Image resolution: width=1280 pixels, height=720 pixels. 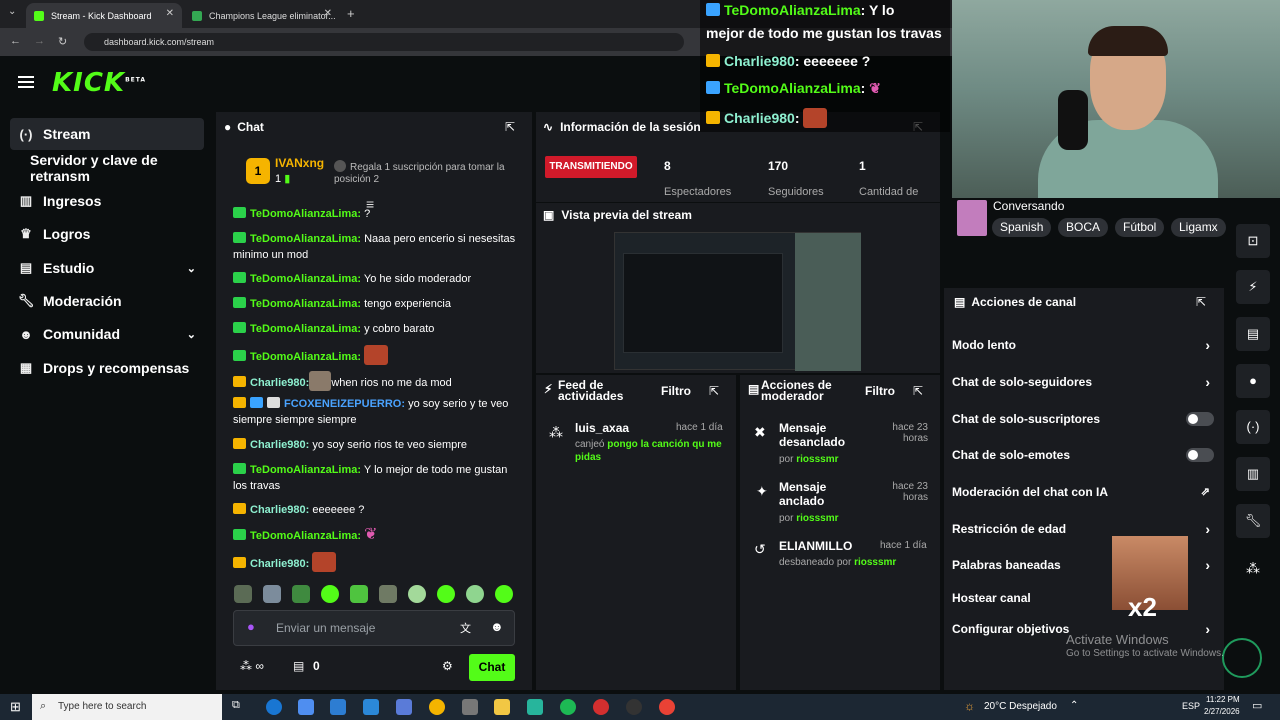 What do you see at coordinates (1191, 706) in the screenshot?
I see `language-indicator: ESP` at bounding box center [1191, 706].